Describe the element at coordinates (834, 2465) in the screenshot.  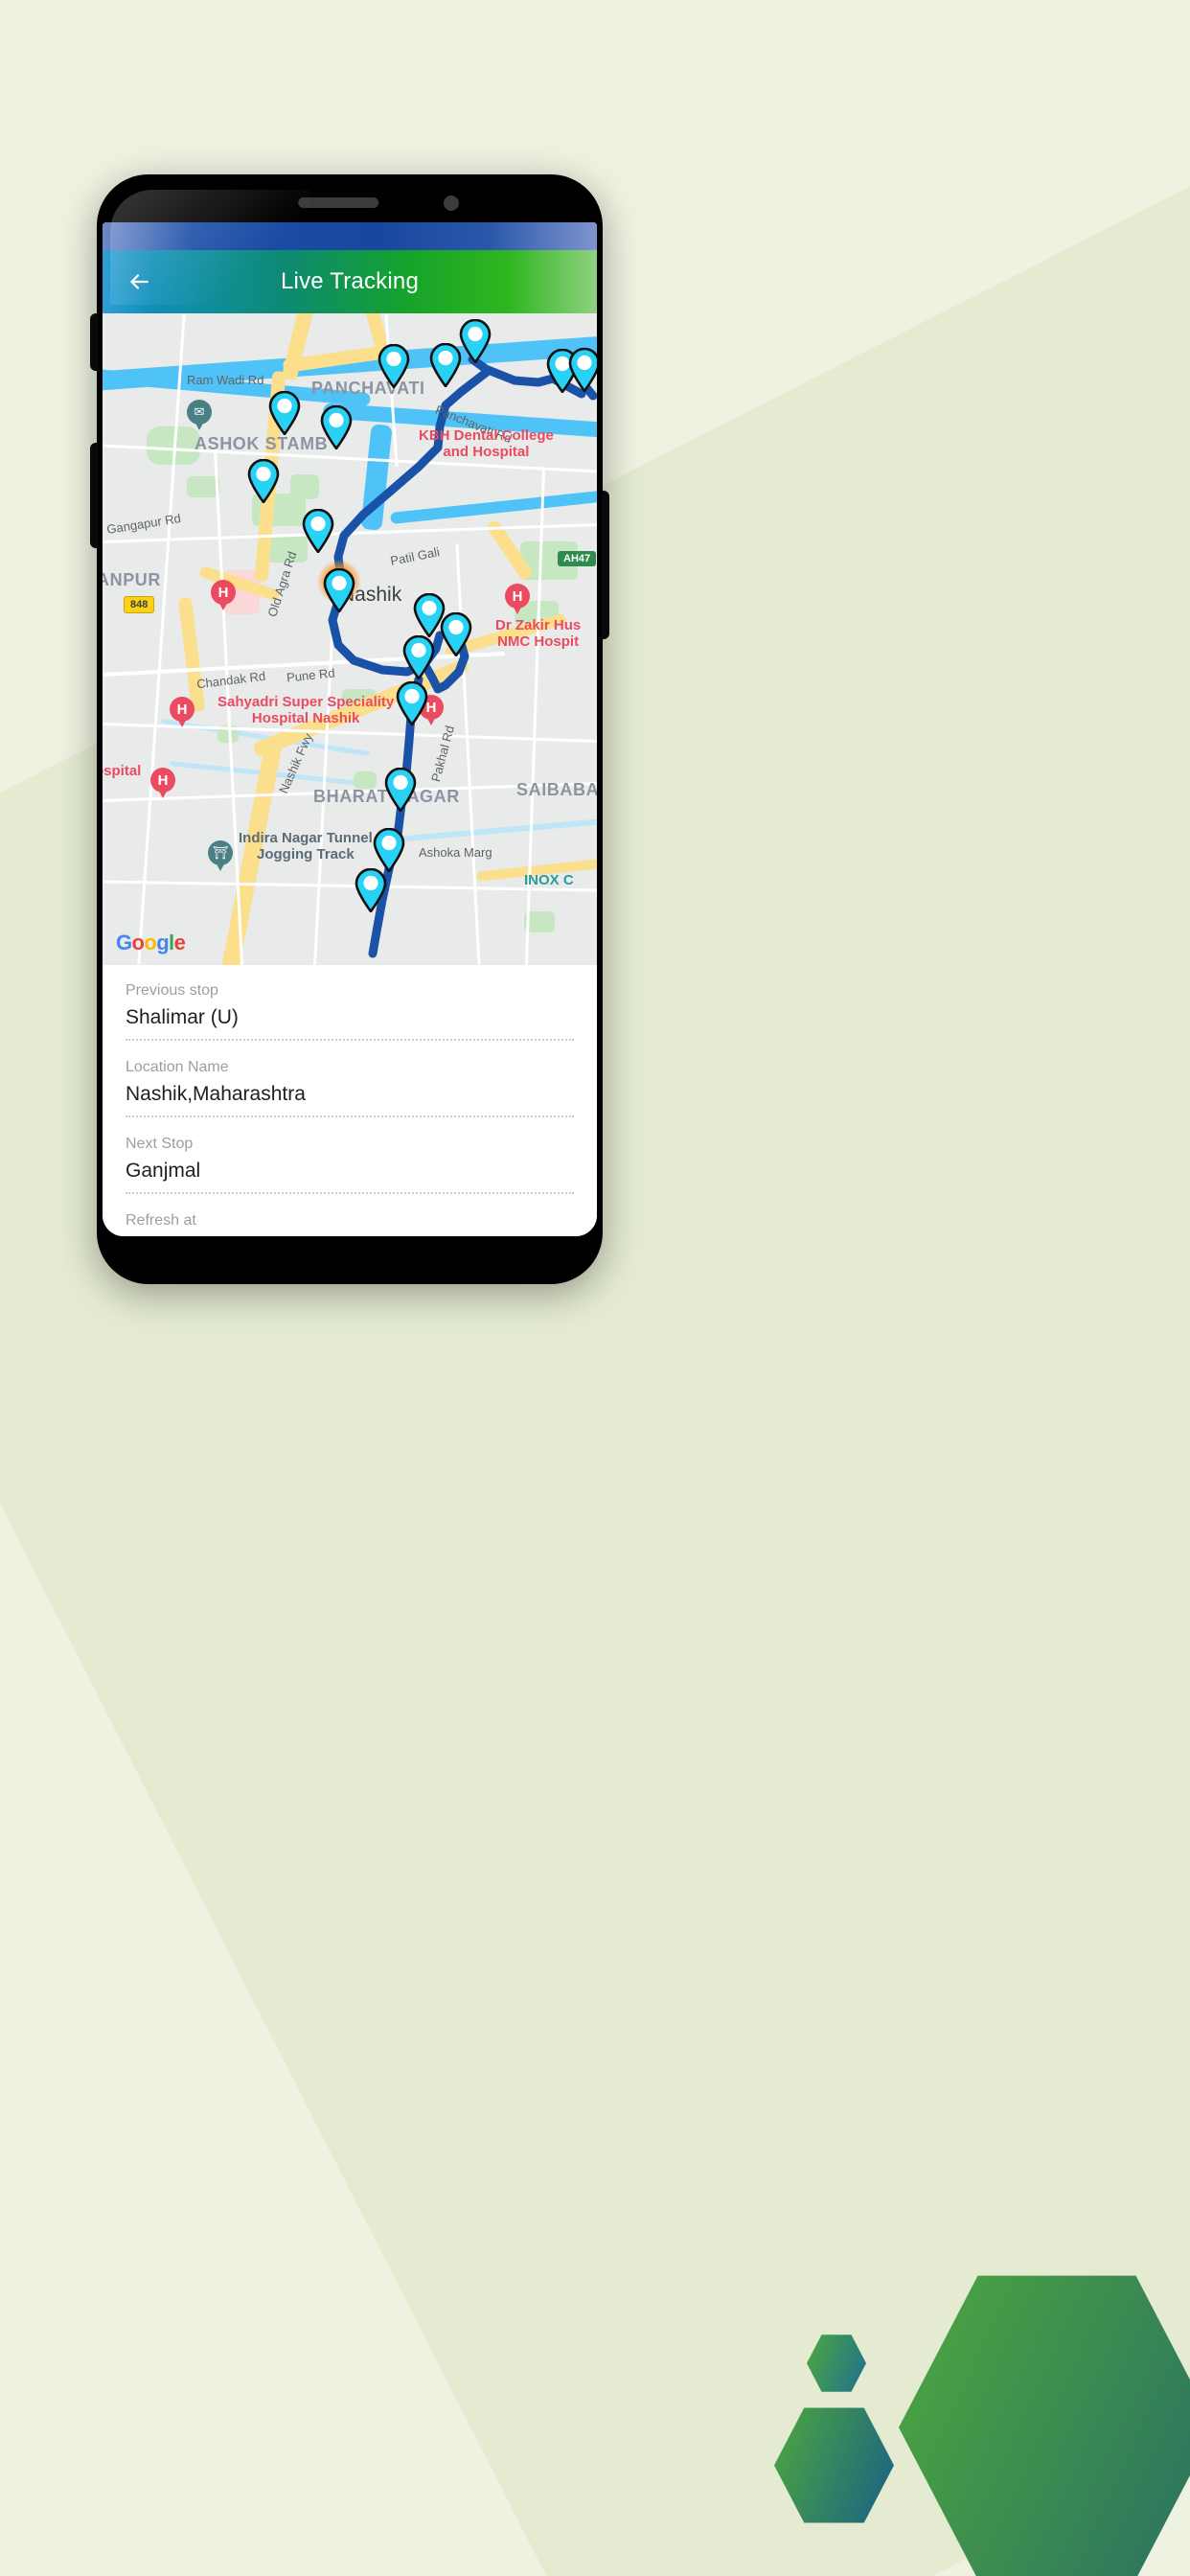
I see `decorative-hexagon-medium` at that location.